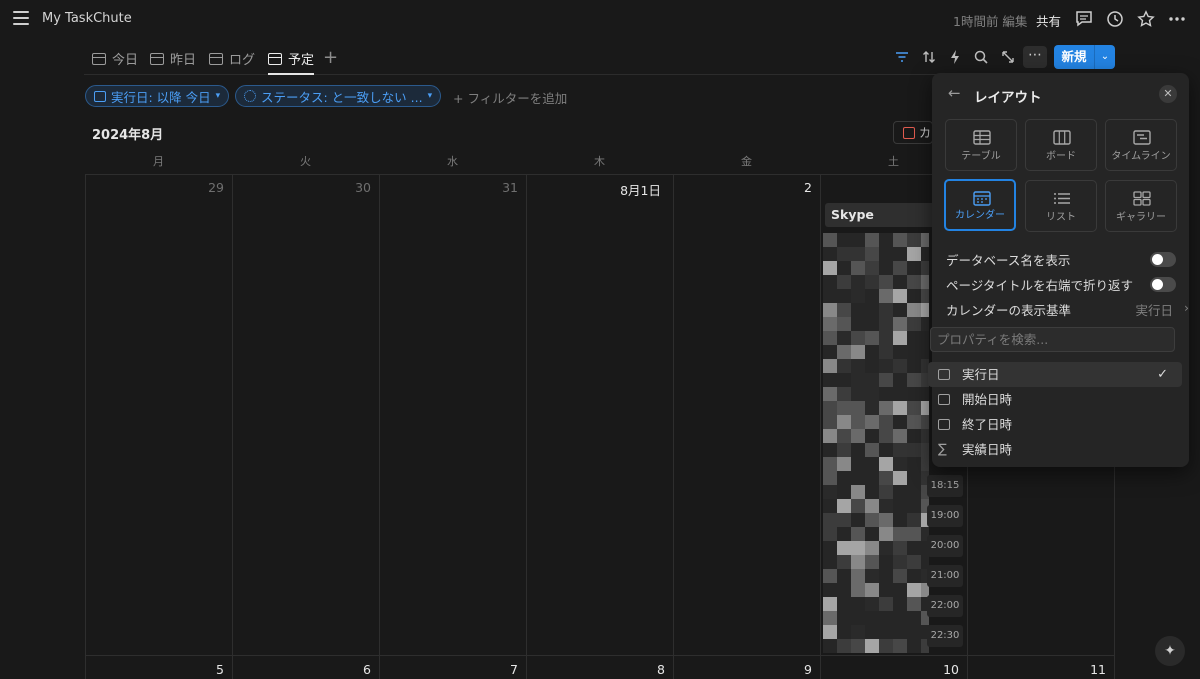 Image resolution: width=1200 pixels, height=679 pixels. What do you see at coordinates (161, 97) in the screenshot?
I see `filter-chip-label: 実行日: 以降 今日` at bounding box center [161, 97].